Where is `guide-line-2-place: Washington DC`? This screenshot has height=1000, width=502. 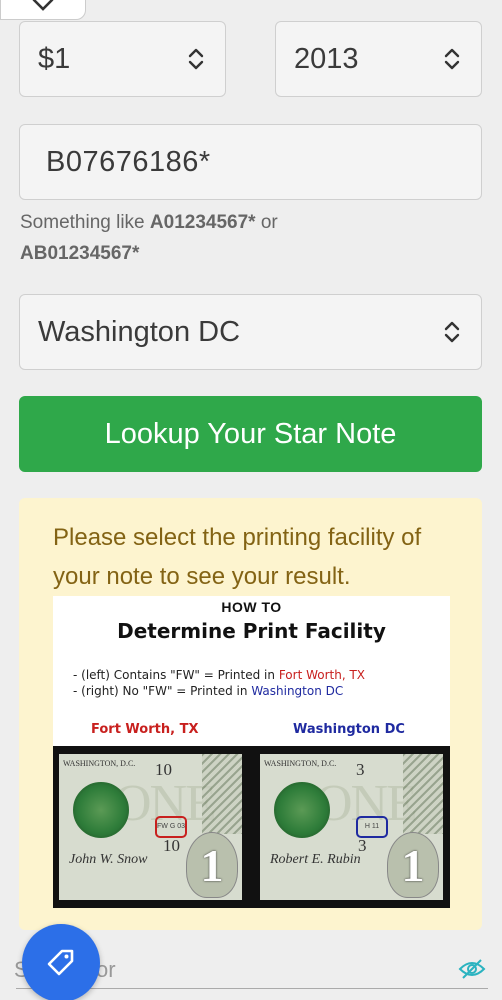 guide-line-2-place: Washington DC is located at coordinates (297, 691).